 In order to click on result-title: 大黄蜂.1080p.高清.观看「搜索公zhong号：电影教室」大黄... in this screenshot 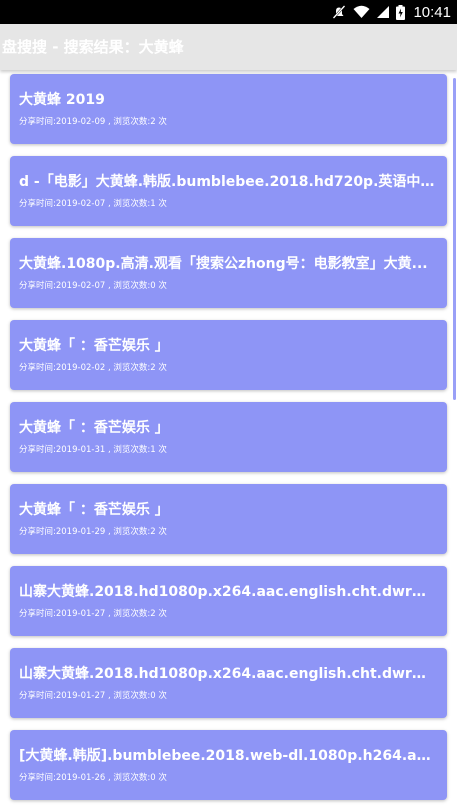, I will do `click(223, 264)`.